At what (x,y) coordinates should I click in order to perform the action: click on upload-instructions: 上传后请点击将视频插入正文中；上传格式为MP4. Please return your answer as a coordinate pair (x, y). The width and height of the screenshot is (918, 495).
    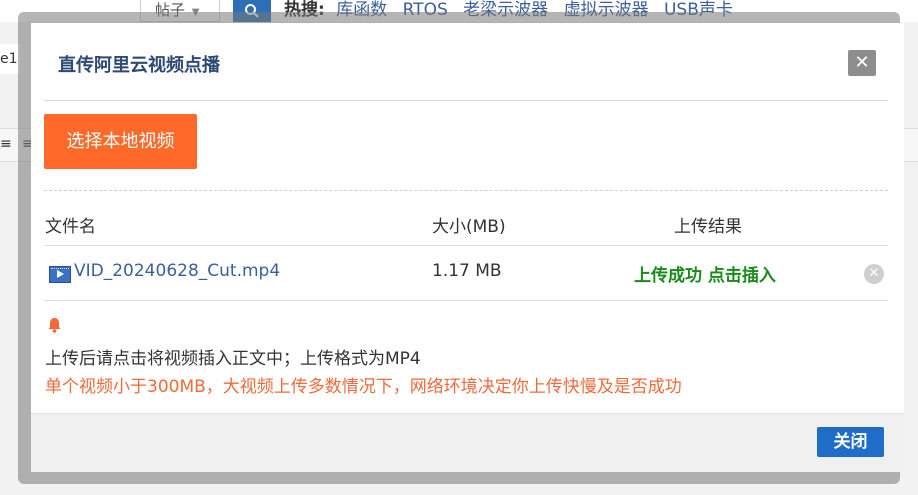
    Looking at the image, I should click on (233, 359).